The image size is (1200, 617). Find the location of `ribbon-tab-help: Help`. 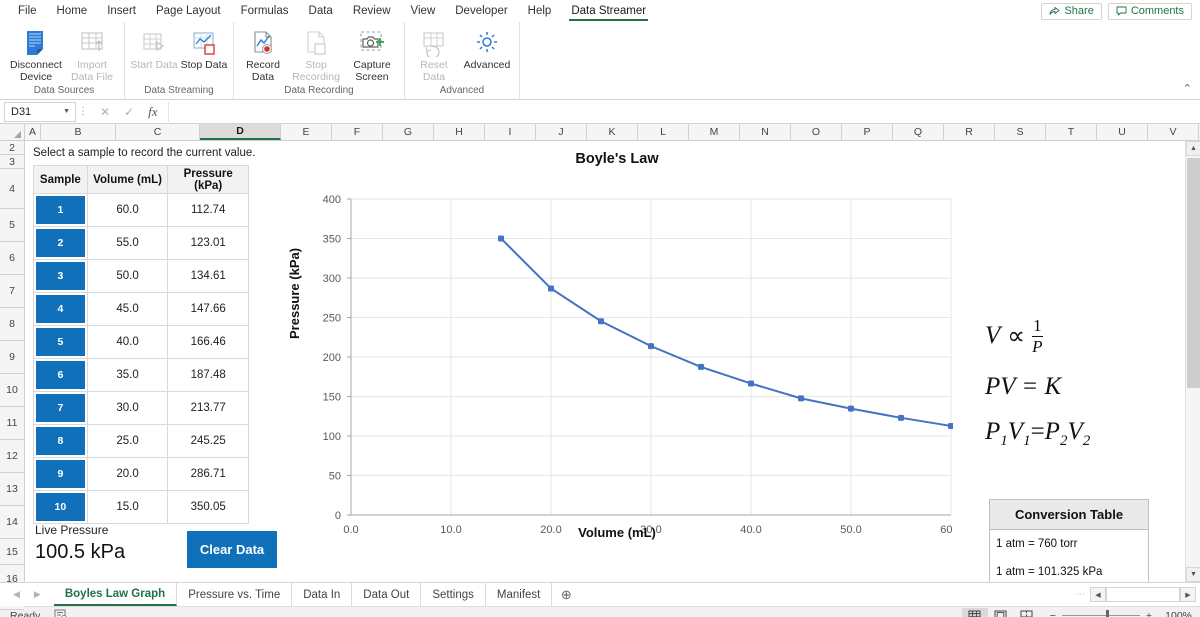

ribbon-tab-help: Help is located at coordinates (540, 11).